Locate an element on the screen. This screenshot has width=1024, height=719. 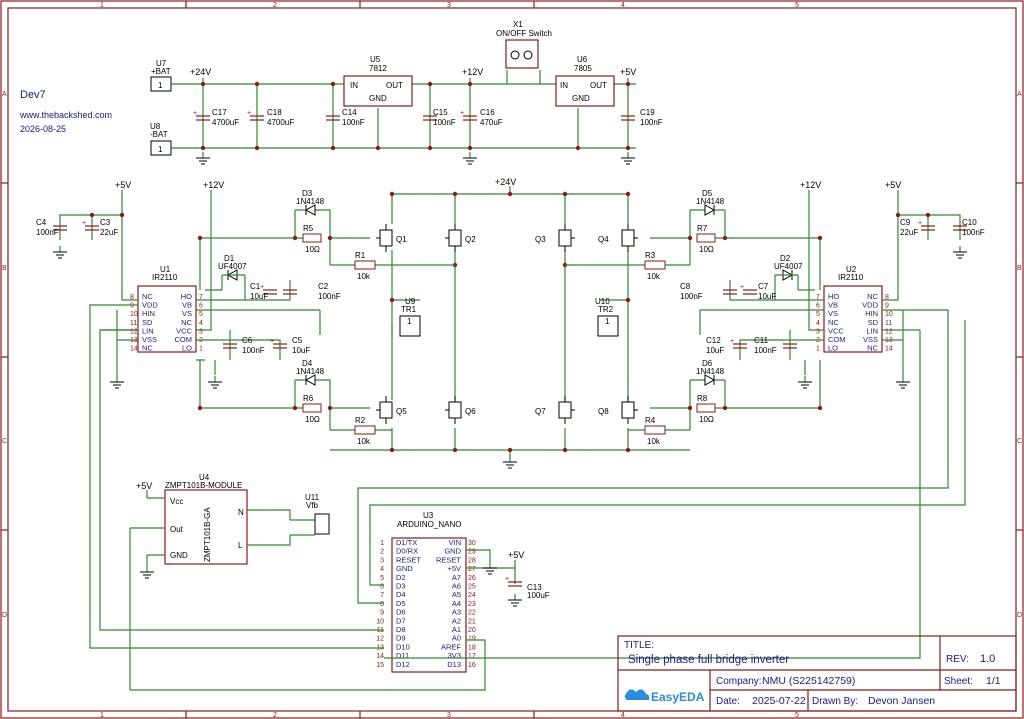
d5-value: 1N4148 is located at coordinates (710, 201).